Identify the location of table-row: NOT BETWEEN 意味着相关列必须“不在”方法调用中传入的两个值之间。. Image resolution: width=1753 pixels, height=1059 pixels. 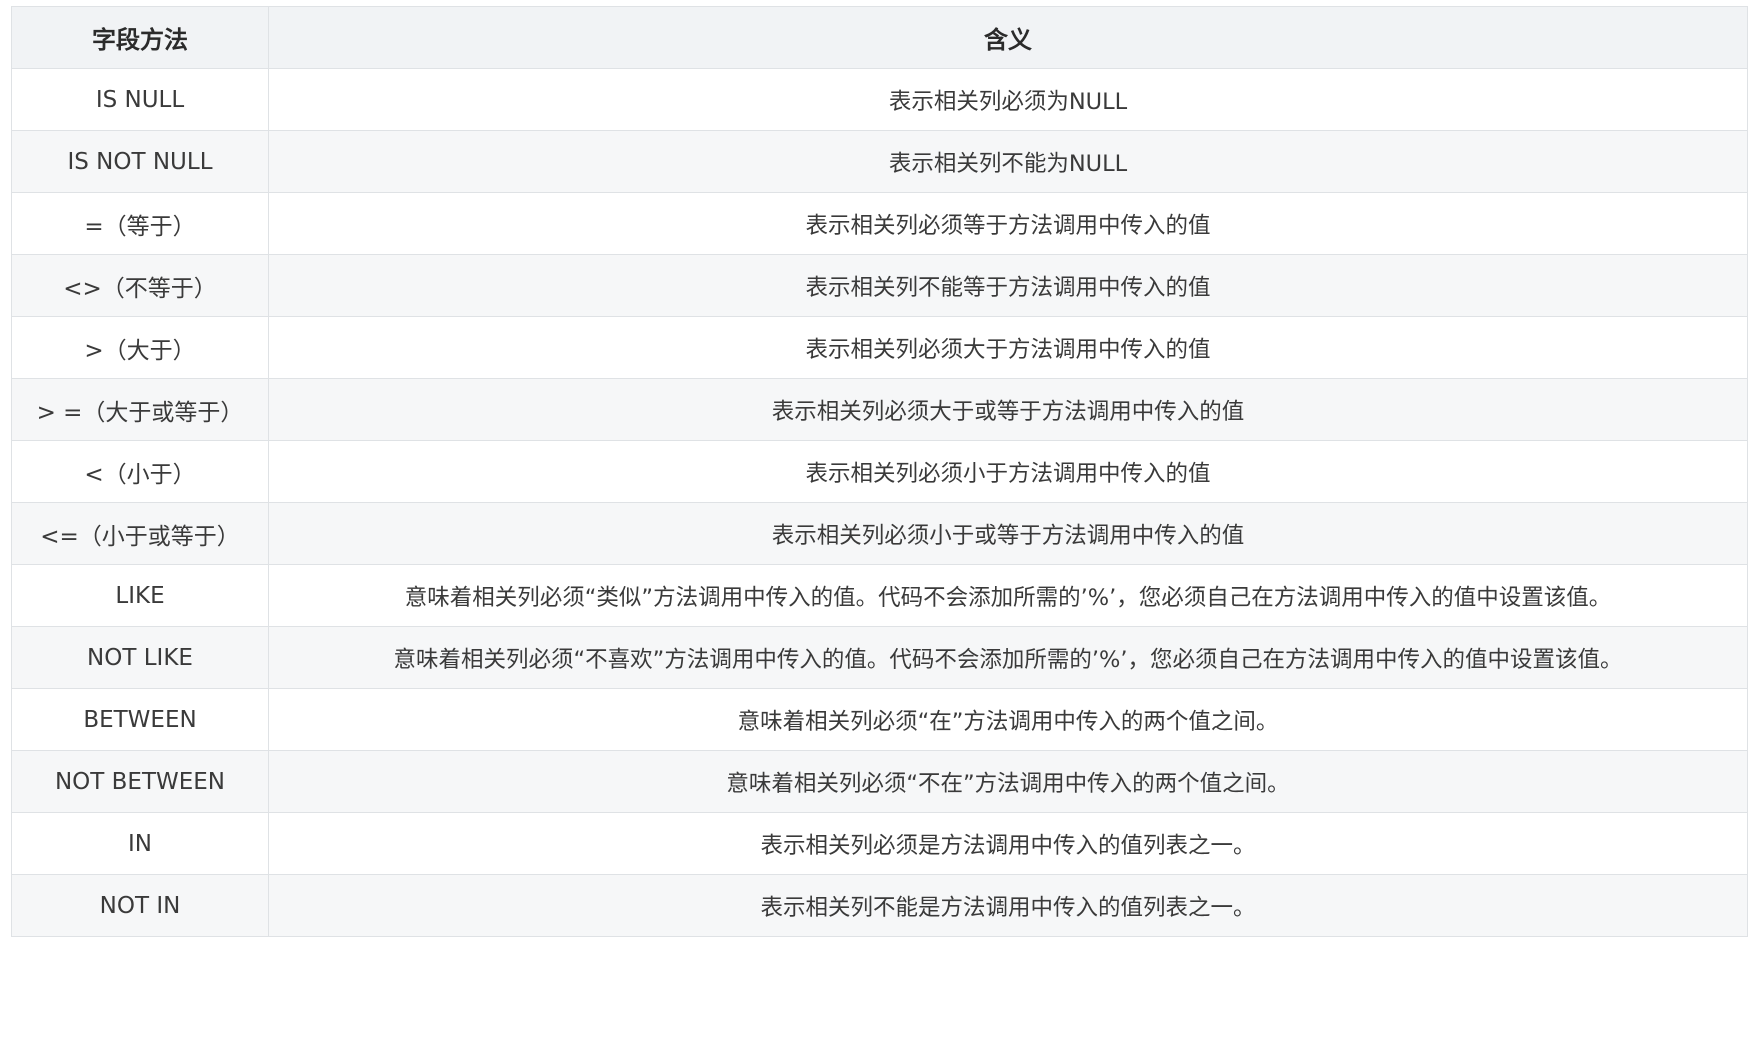
(879, 781).